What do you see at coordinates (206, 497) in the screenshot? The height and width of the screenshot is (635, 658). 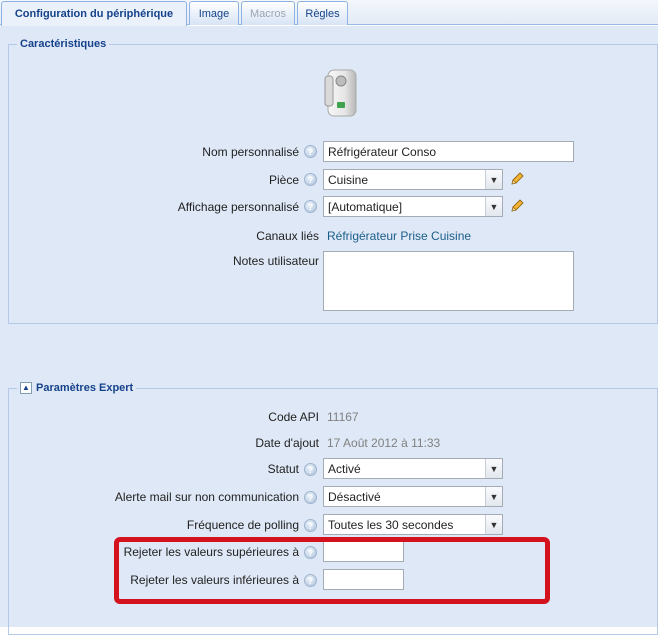 I see `alert-label: Alerte mail sur non communication` at bounding box center [206, 497].